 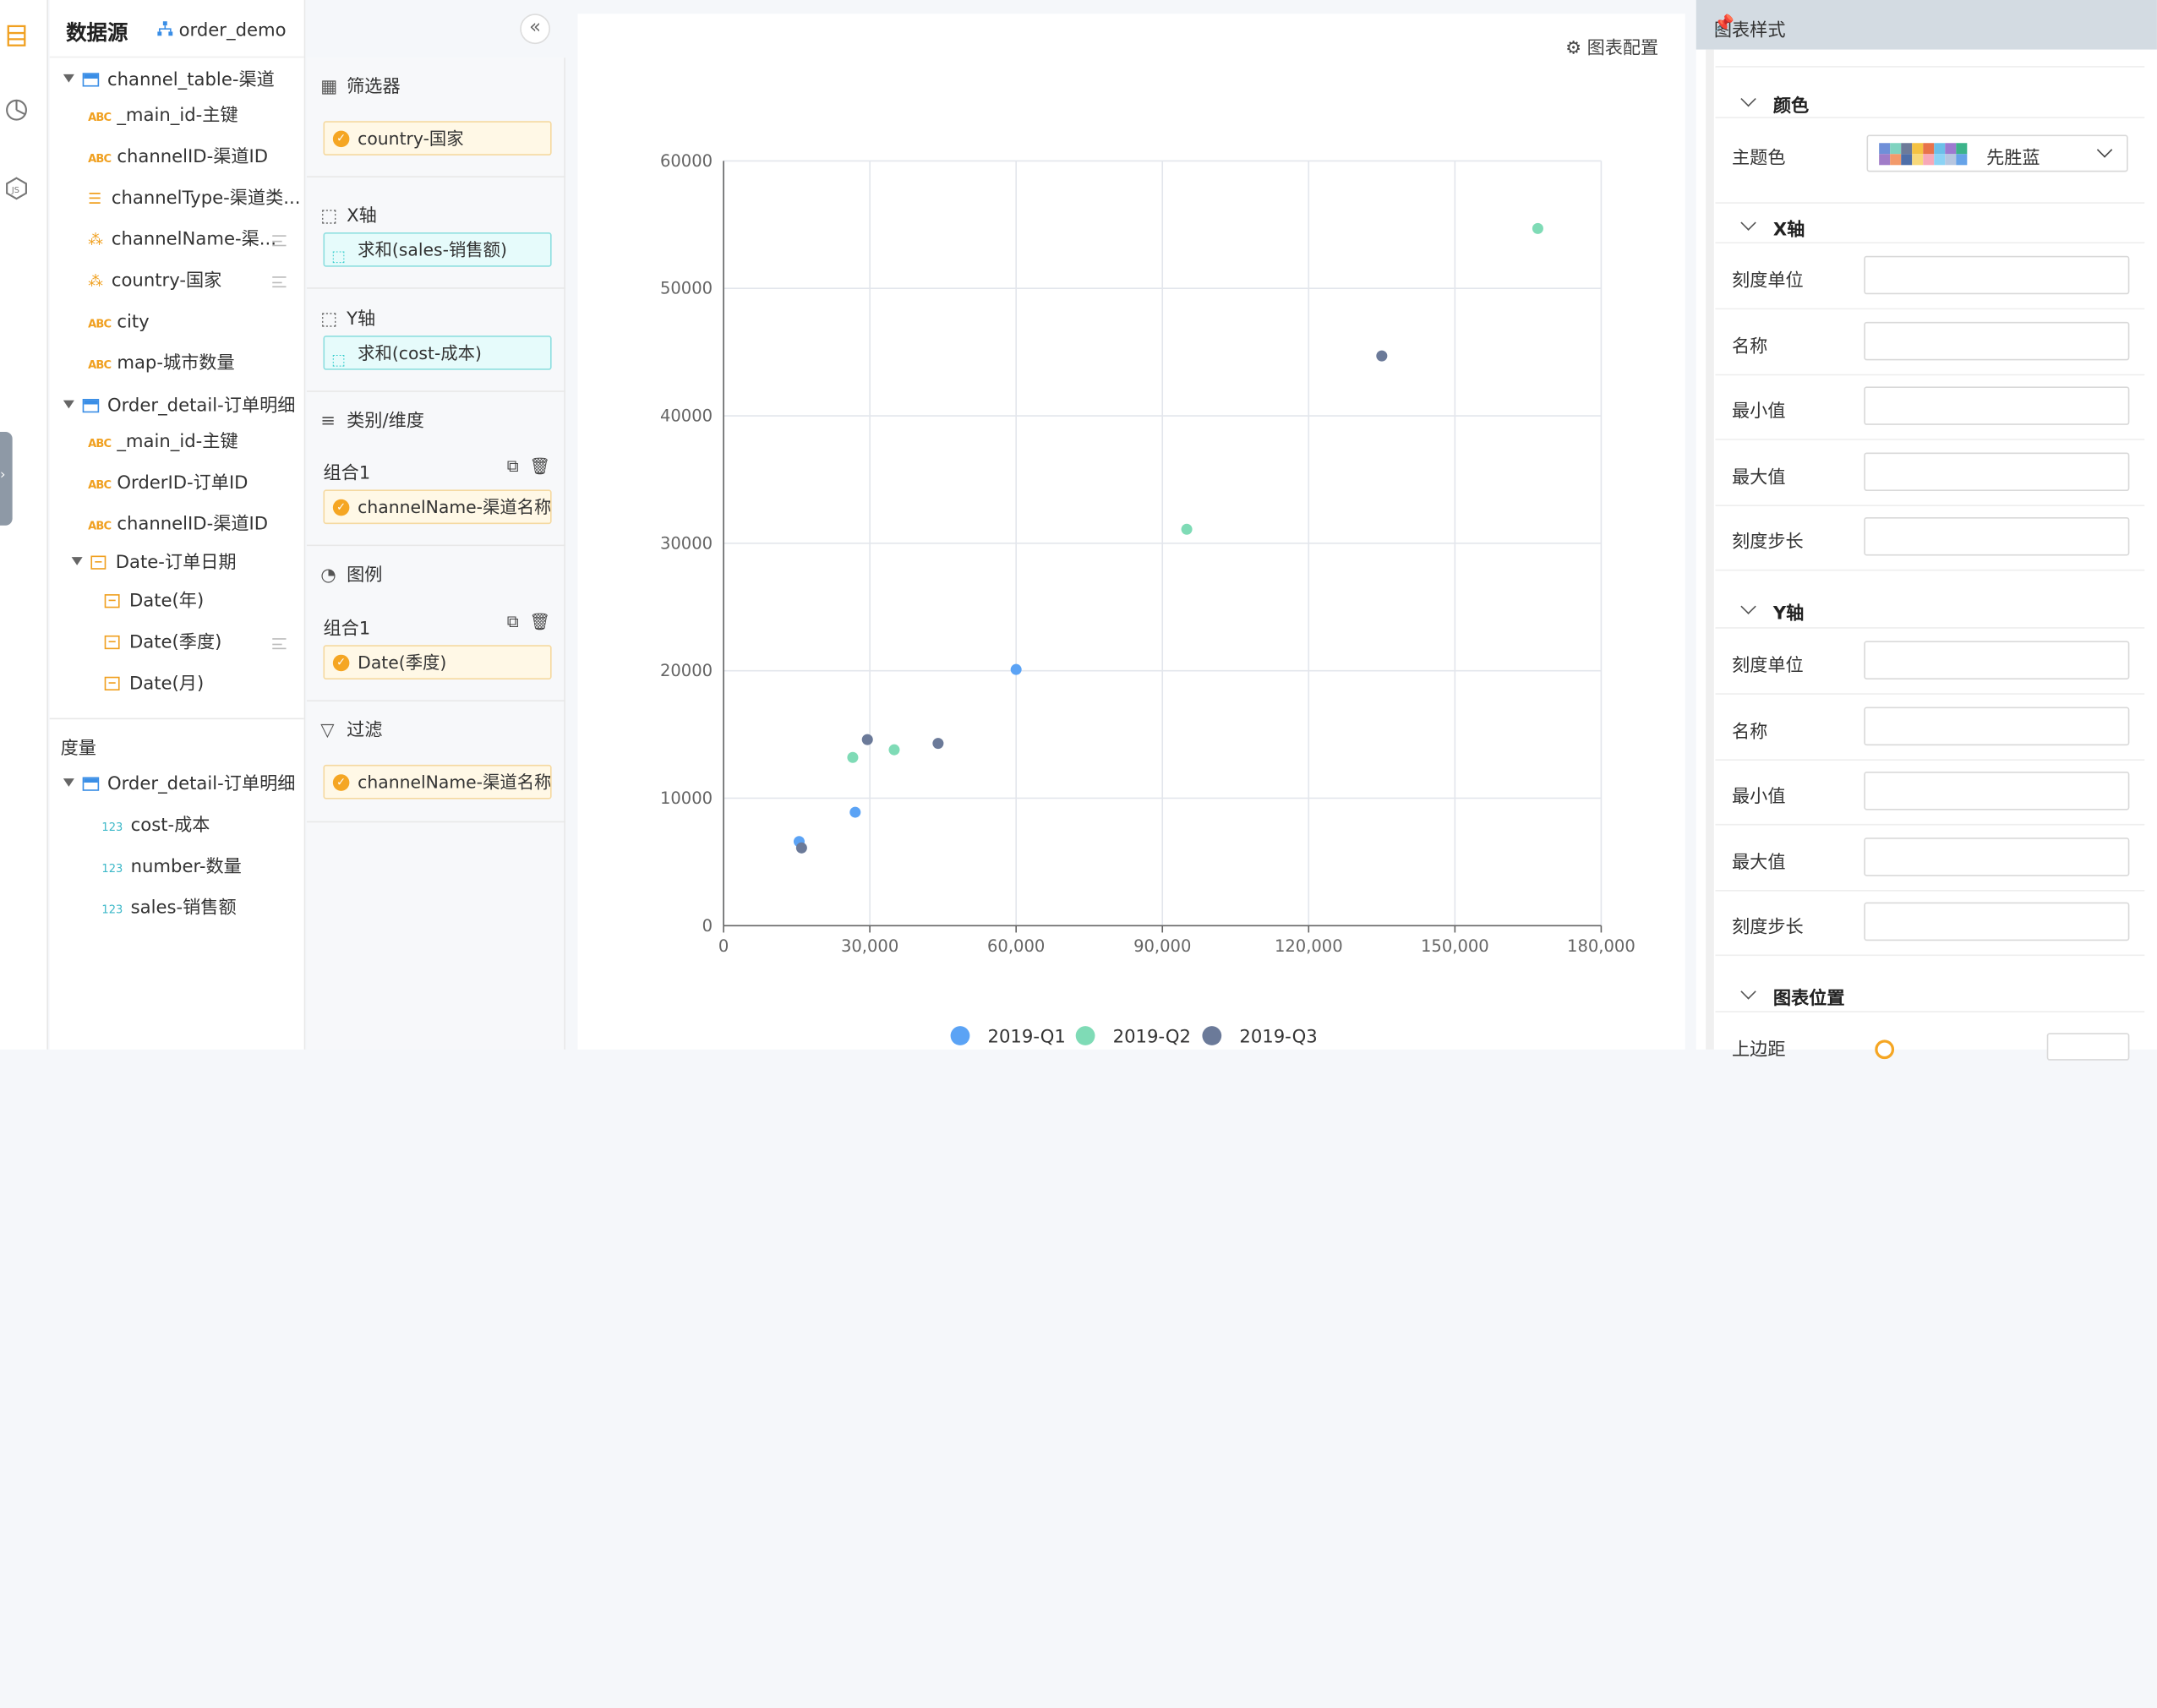 I want to click on dimension-field: ⁂ country-国家, so click(x=196, y=282).